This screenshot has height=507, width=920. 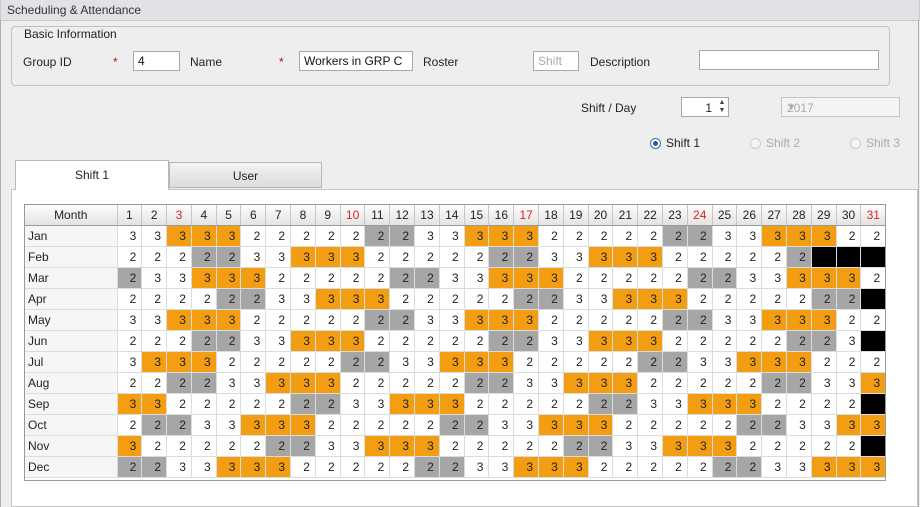 I want to click on shift-3-radio: Shift 3, so click(x=875, y=143).